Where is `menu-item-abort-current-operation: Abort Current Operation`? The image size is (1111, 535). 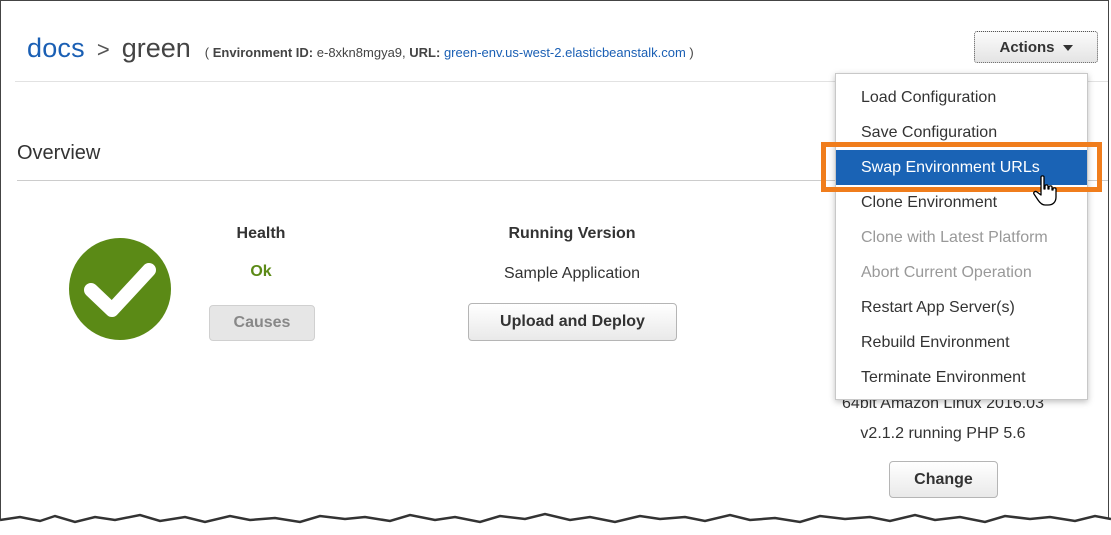 menu-item-abort-current-operation: Abort Current Operation is located at coordinates (946, 272).